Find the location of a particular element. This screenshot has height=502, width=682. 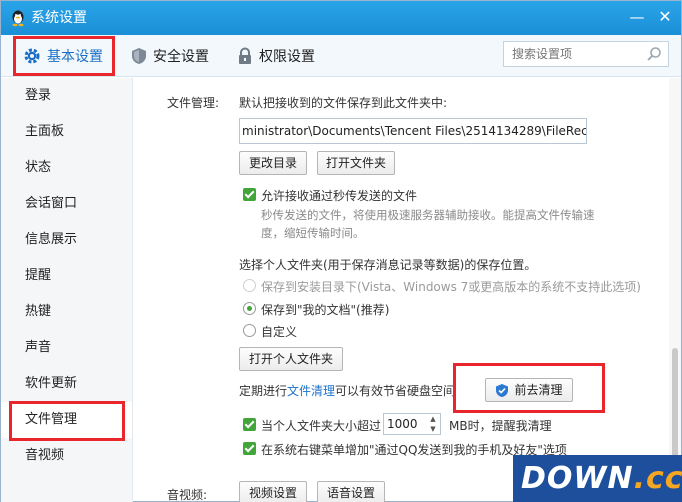

voice-settings-button: 语音设置 is located at coordinates (351, 491).